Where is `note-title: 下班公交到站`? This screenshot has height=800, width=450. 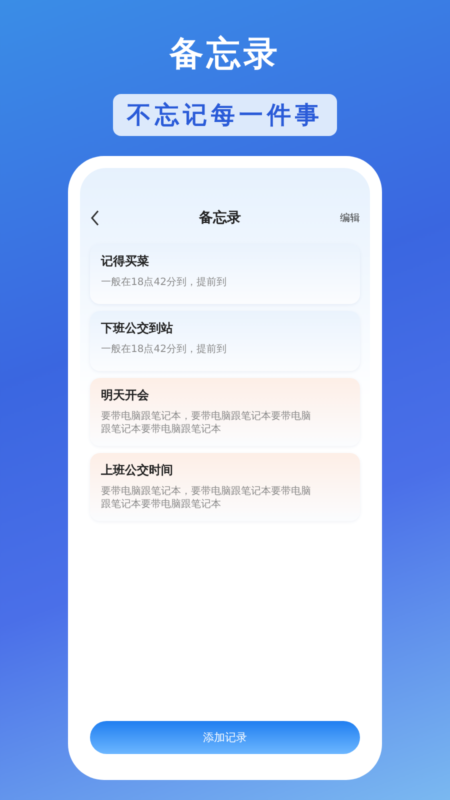
note-title: 下班公交到站 is located at coordinates (137, 328).